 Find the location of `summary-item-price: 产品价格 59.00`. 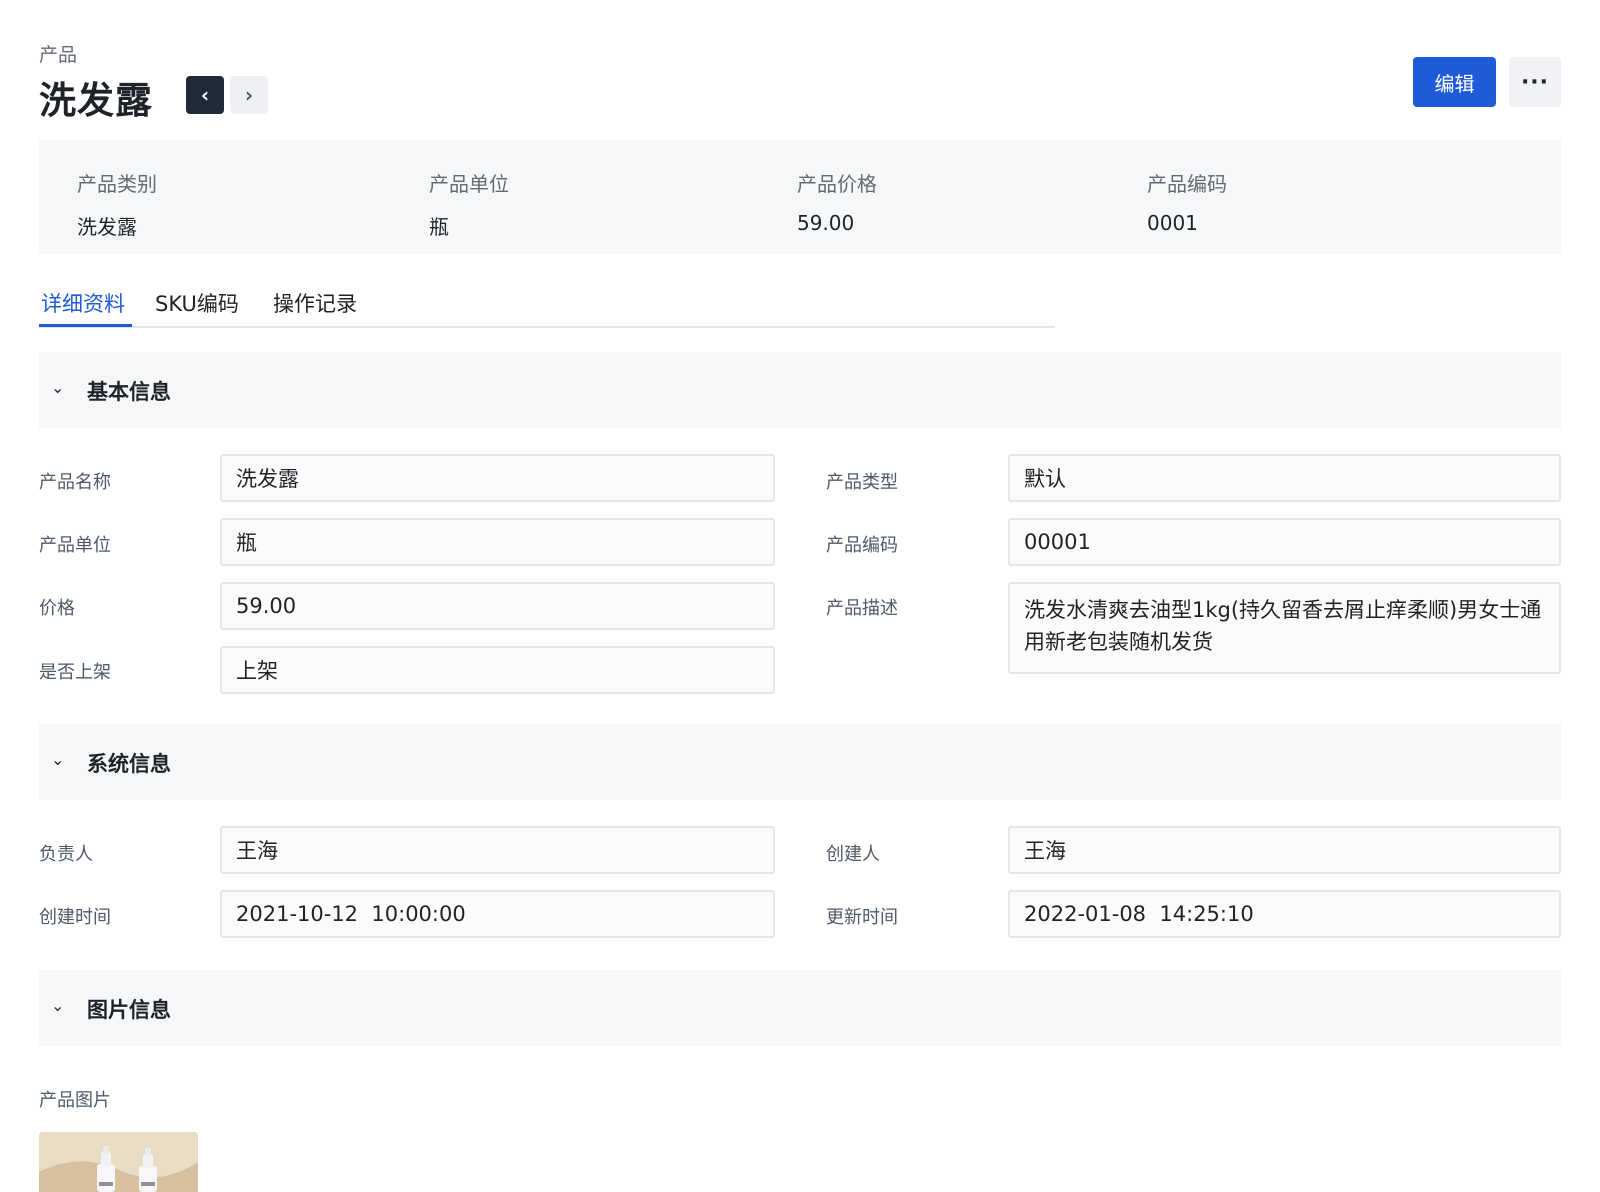

summary-item-price: 产品价格 59.00 is located at coordinates (837, 201).